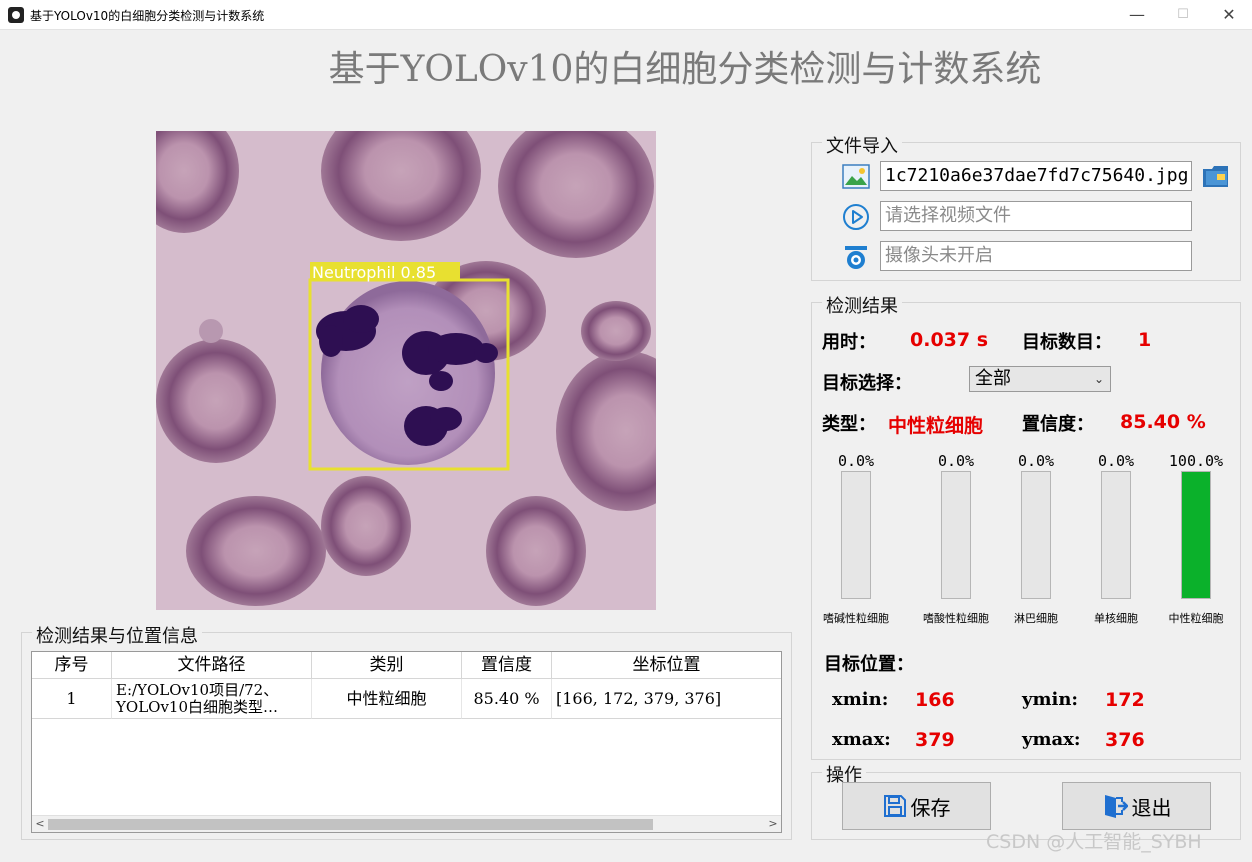 The height and width of the screenshot is (862, 1252). I want to click on target-select-value: 全部, so click(993, 378).